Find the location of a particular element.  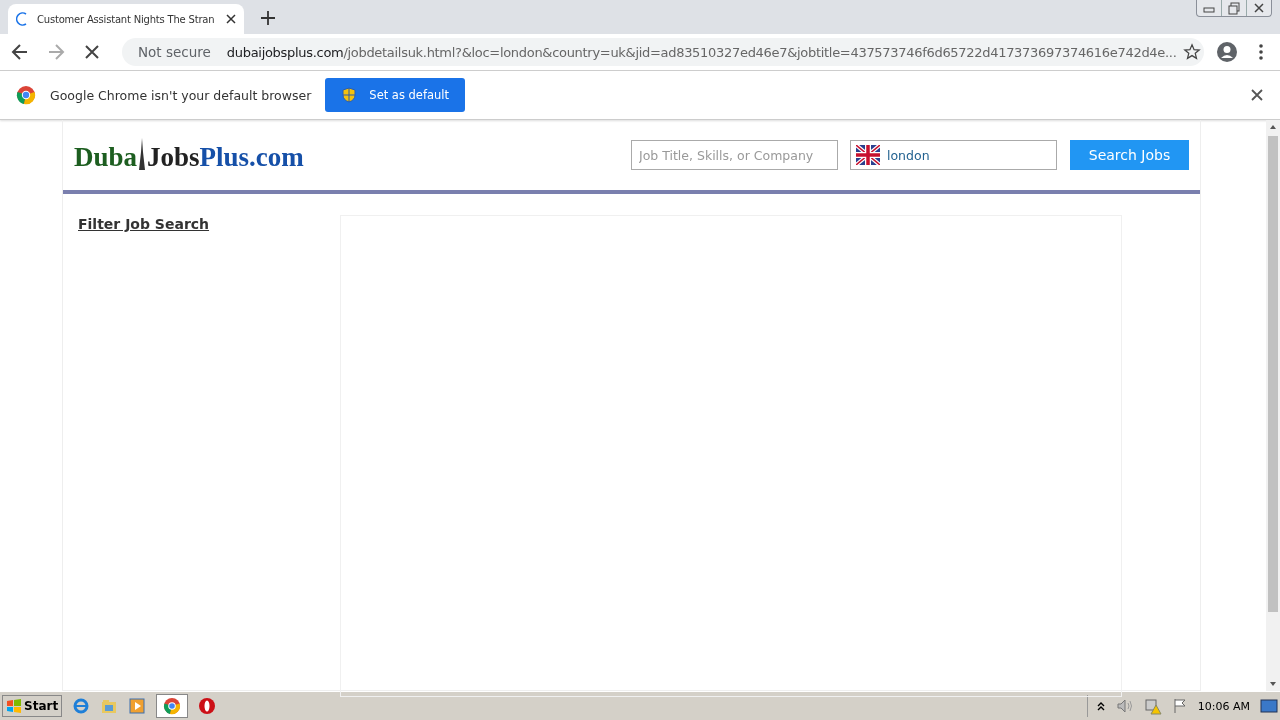

shield-icon is located at coordinates (349, 95).